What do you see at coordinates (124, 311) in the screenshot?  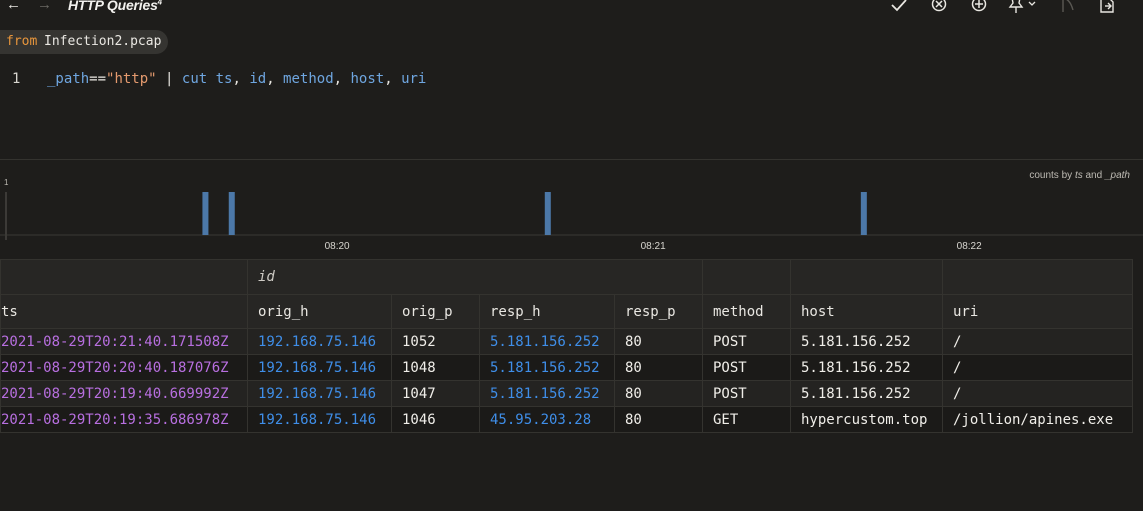 I see `column-header-ts: ts` at bounding box center [124, 311].